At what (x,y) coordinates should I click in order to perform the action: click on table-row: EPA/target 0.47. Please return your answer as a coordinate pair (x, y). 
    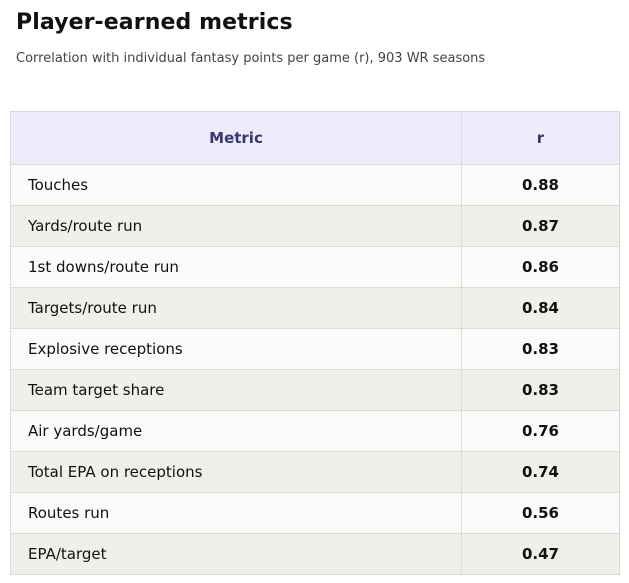
    Looking at the image, I should click on (315, 554).